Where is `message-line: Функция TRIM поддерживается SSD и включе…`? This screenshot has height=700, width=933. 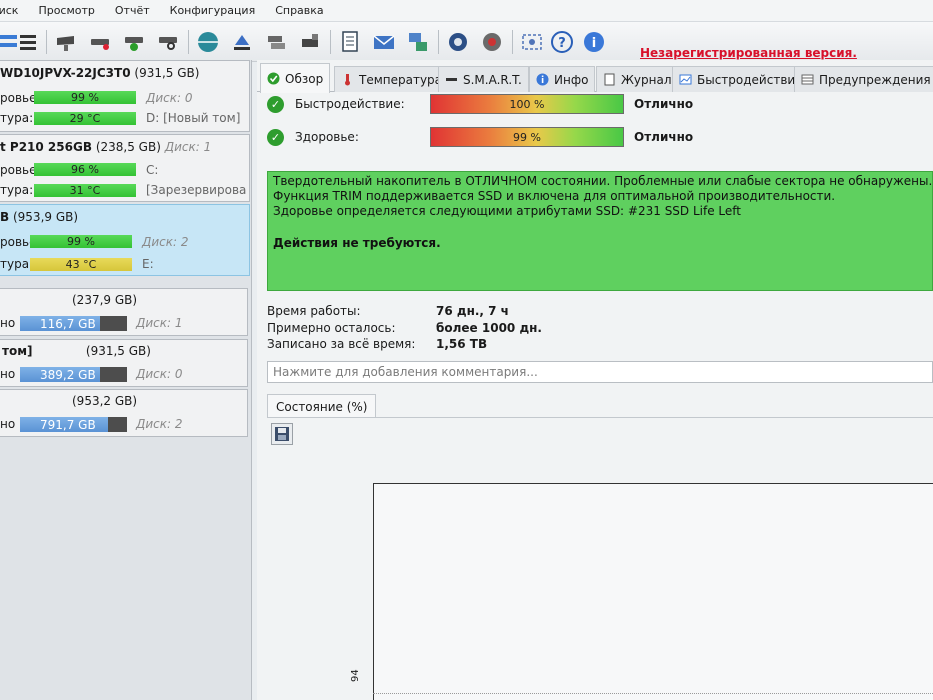 message-line: Функция TRIM поддерживается SSD и включе… is located at coordinates (554, 196).